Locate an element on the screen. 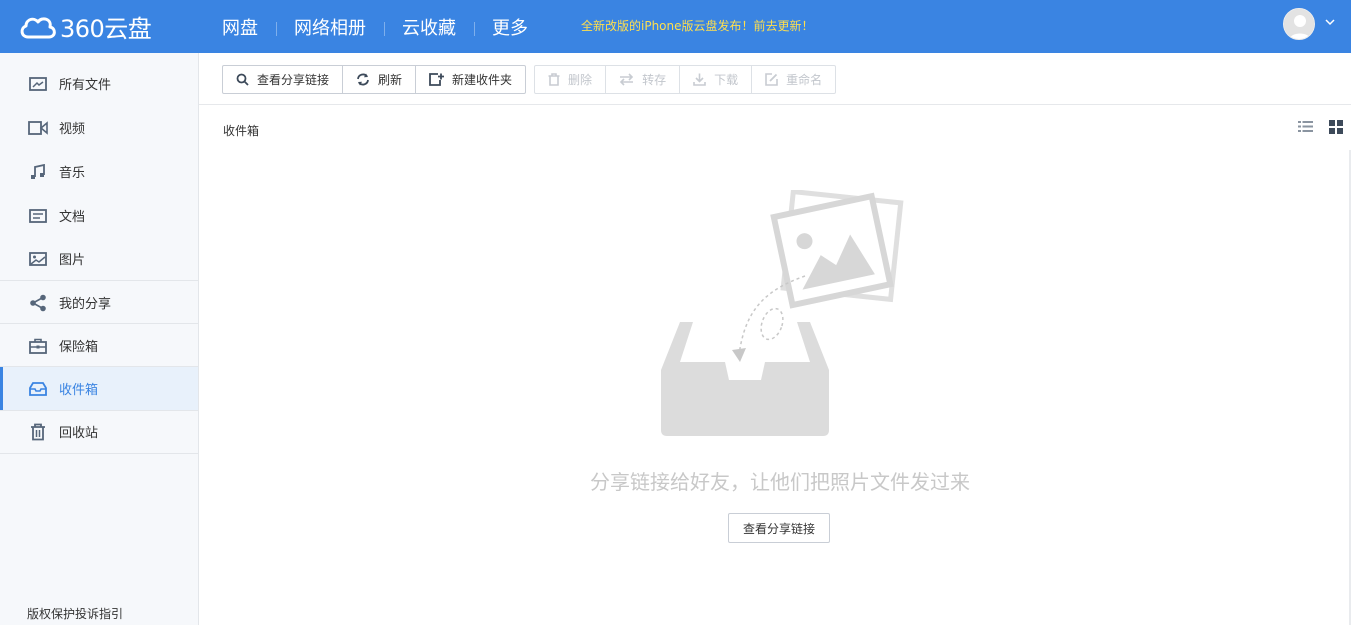  sidebar-item-label: 视频 is located at coordinates (72, 129).